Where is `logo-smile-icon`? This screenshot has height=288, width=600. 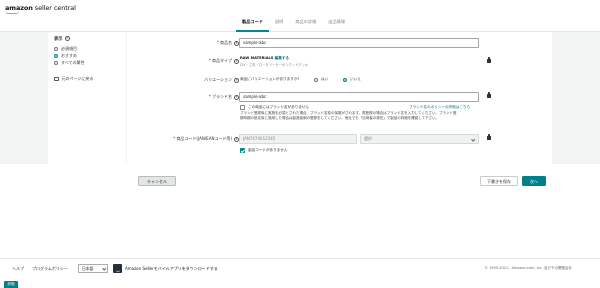
logo-smile-icon is located at coordinates (12, 12).